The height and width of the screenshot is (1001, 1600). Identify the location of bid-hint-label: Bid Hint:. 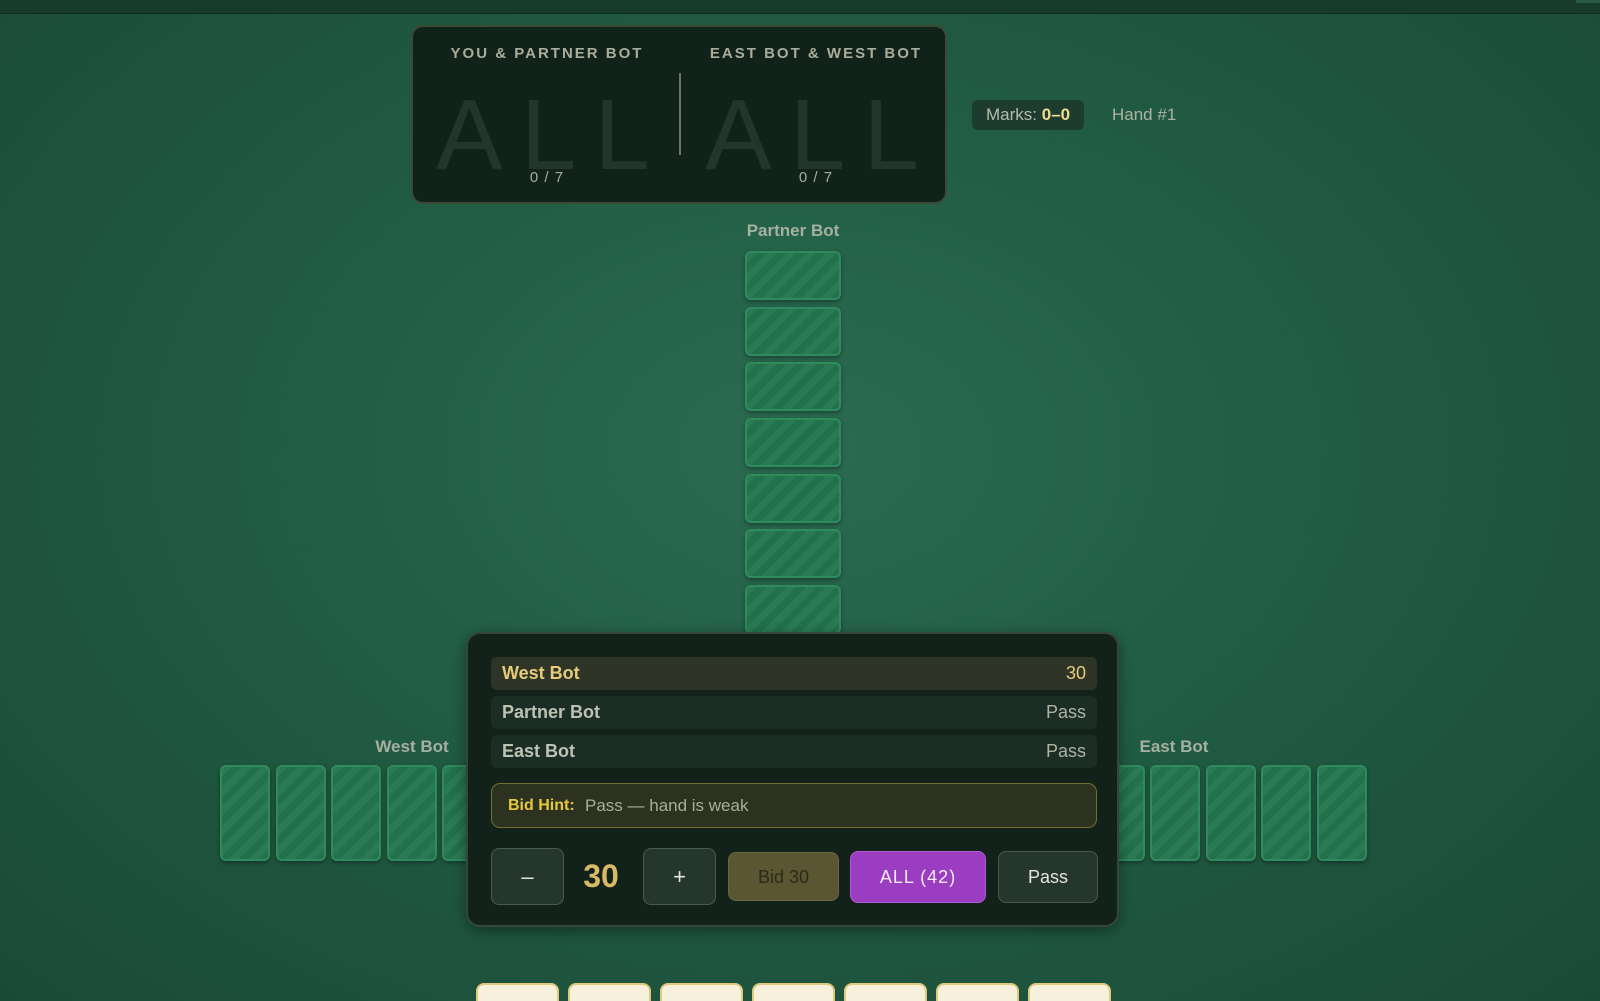
(541, 805).